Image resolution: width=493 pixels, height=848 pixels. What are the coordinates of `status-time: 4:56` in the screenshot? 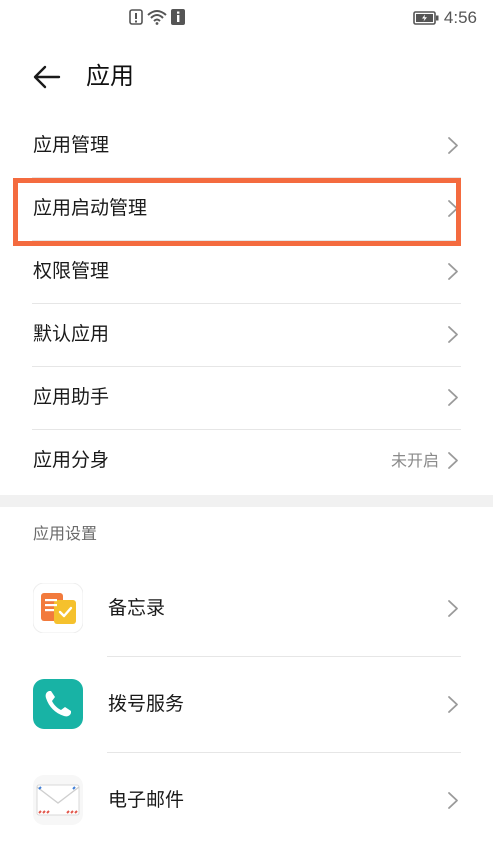 It's located at (460, 17).